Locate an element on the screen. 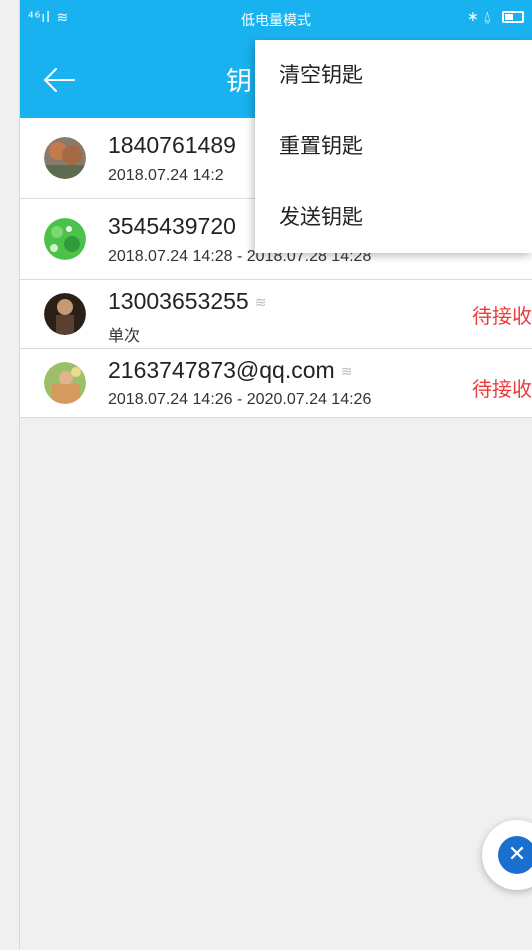 The image size is (532, 950). menu-item-clear-keys: 清空钥匙 is located at coordinates (393, 75).